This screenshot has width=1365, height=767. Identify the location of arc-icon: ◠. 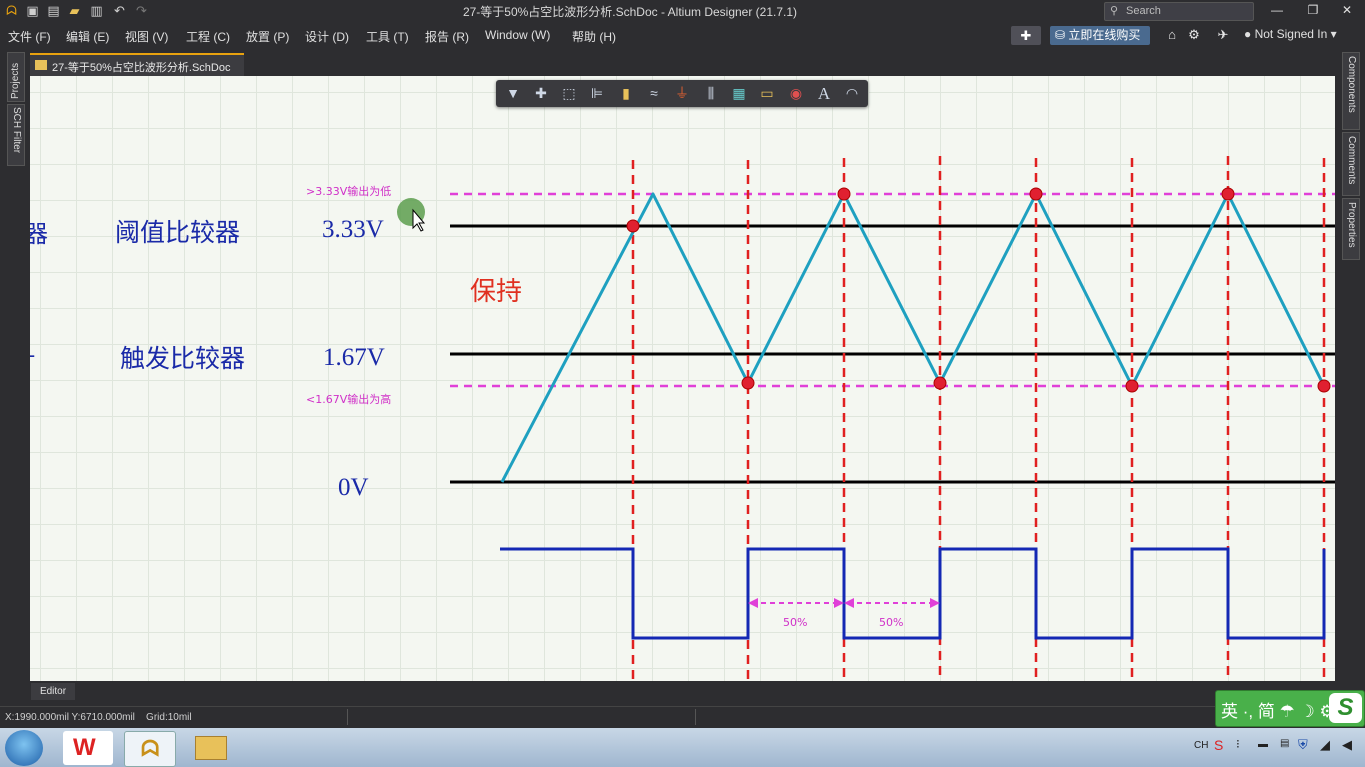
(852, 93).